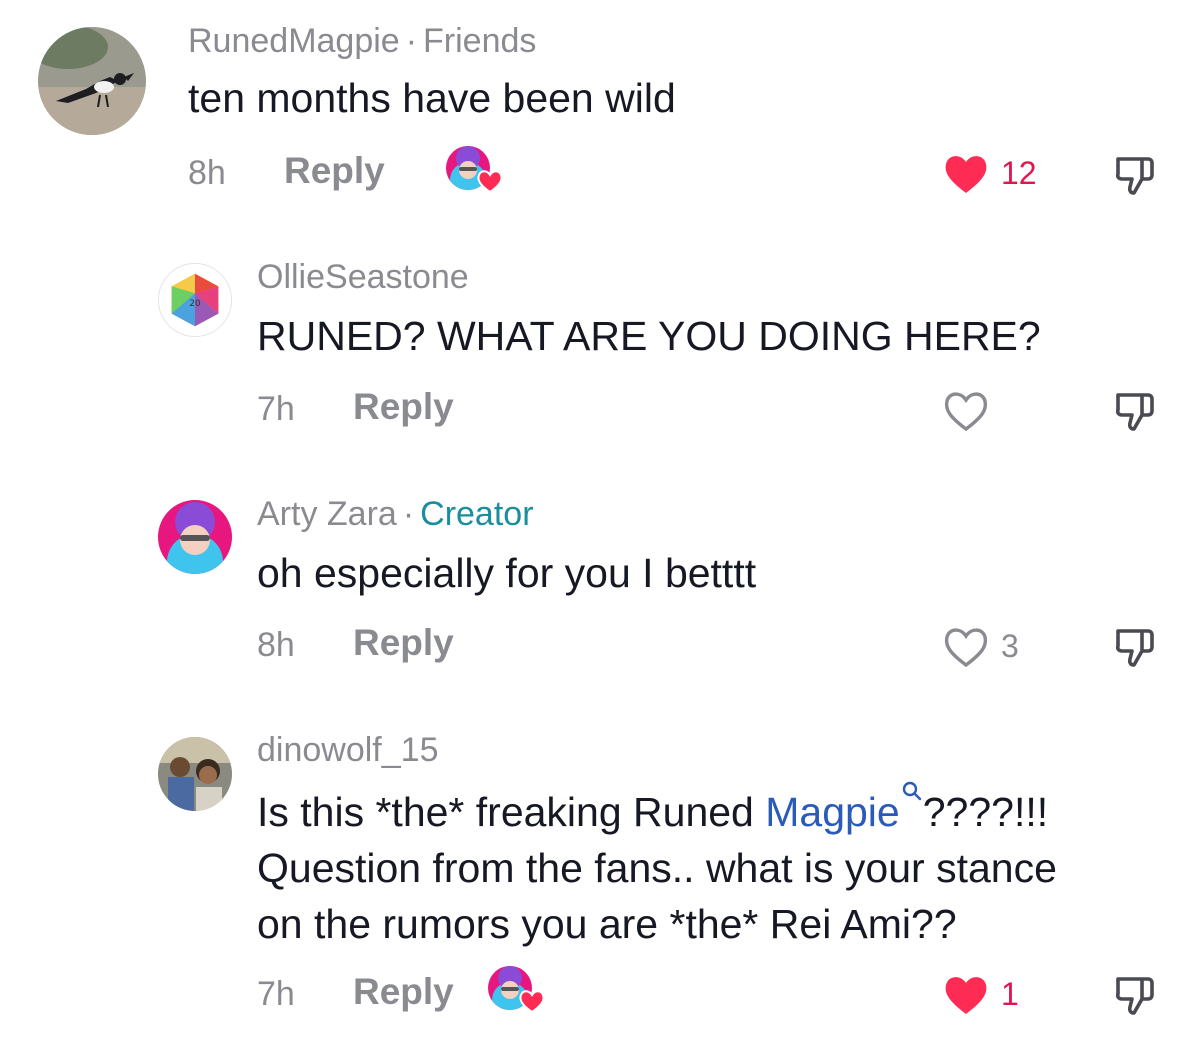 The height and width of the screenshot is (1037, 1200). I want to click on like-count: 3, so click(1010, 646).